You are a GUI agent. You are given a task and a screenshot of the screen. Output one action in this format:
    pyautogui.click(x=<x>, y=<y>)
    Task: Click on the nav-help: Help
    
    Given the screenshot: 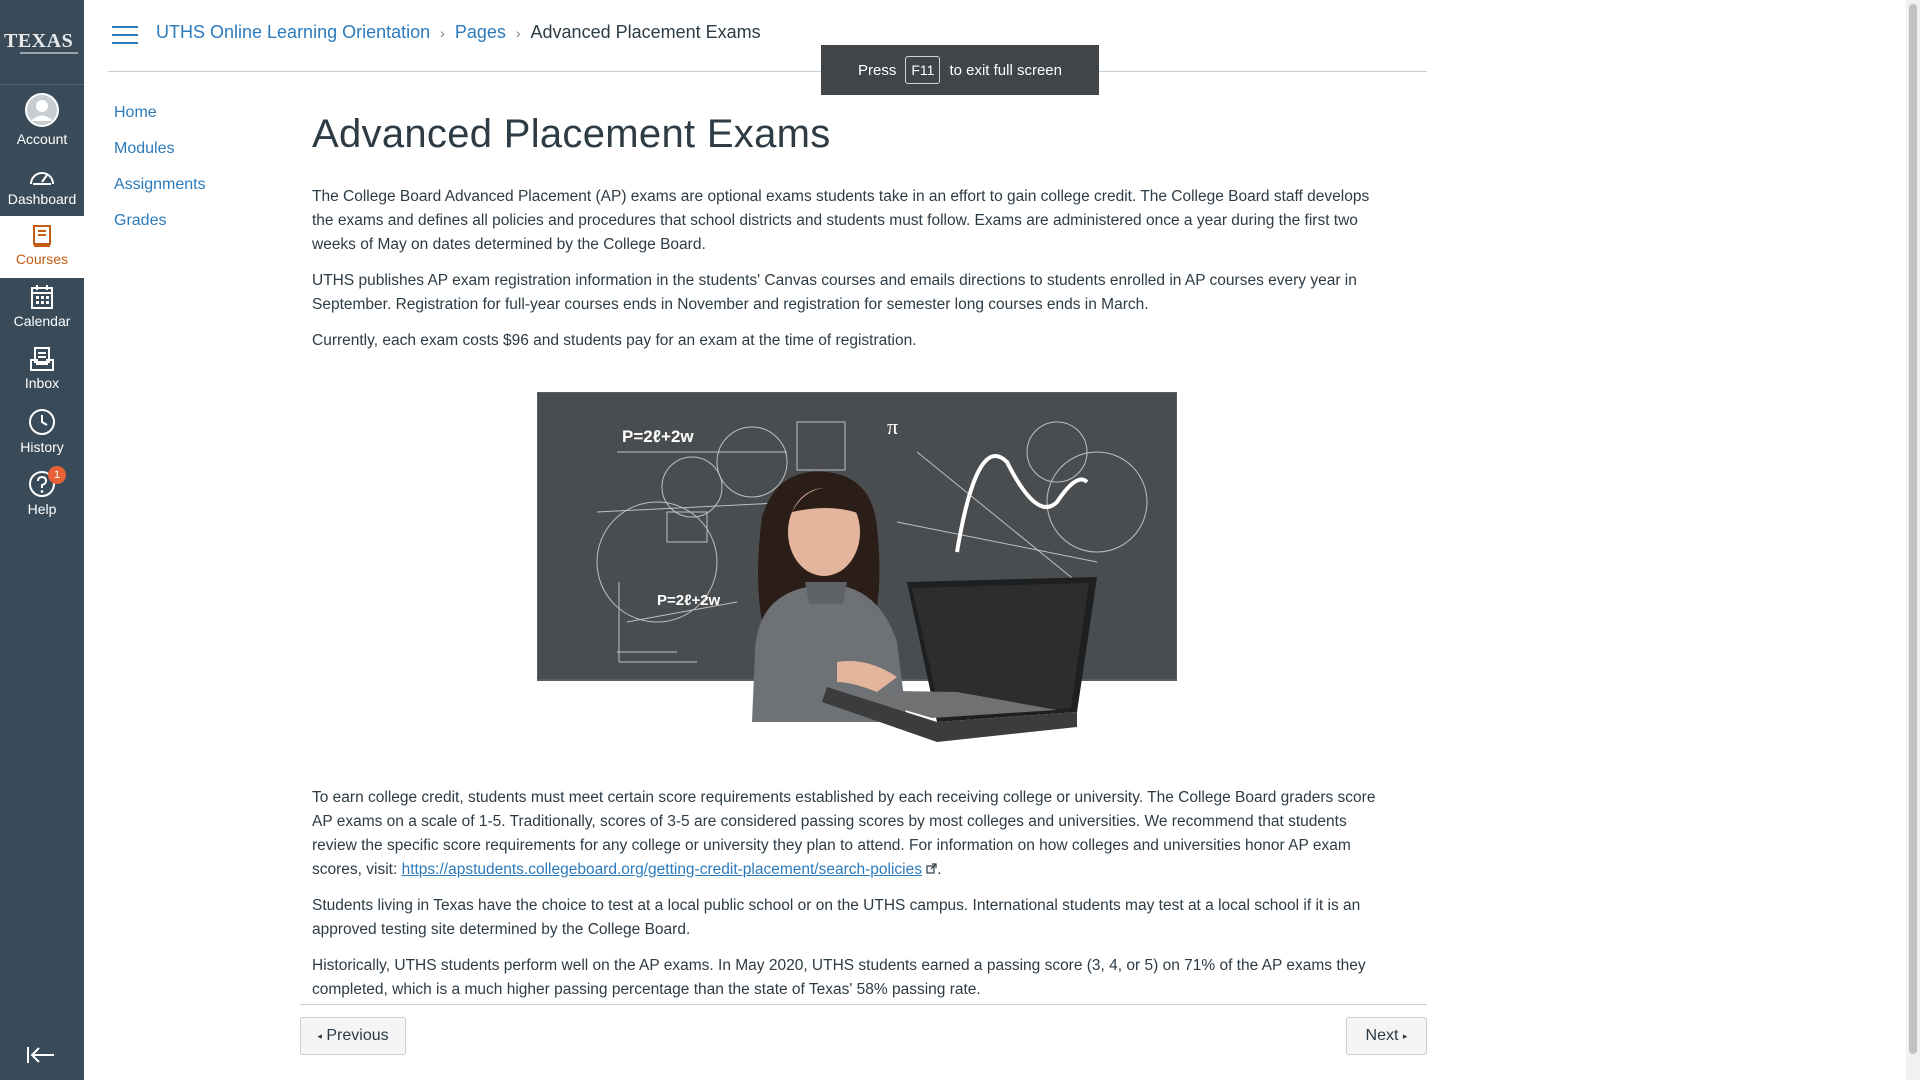 What is the action you would take?
    pyautogui.click(x=42, y=500)
    